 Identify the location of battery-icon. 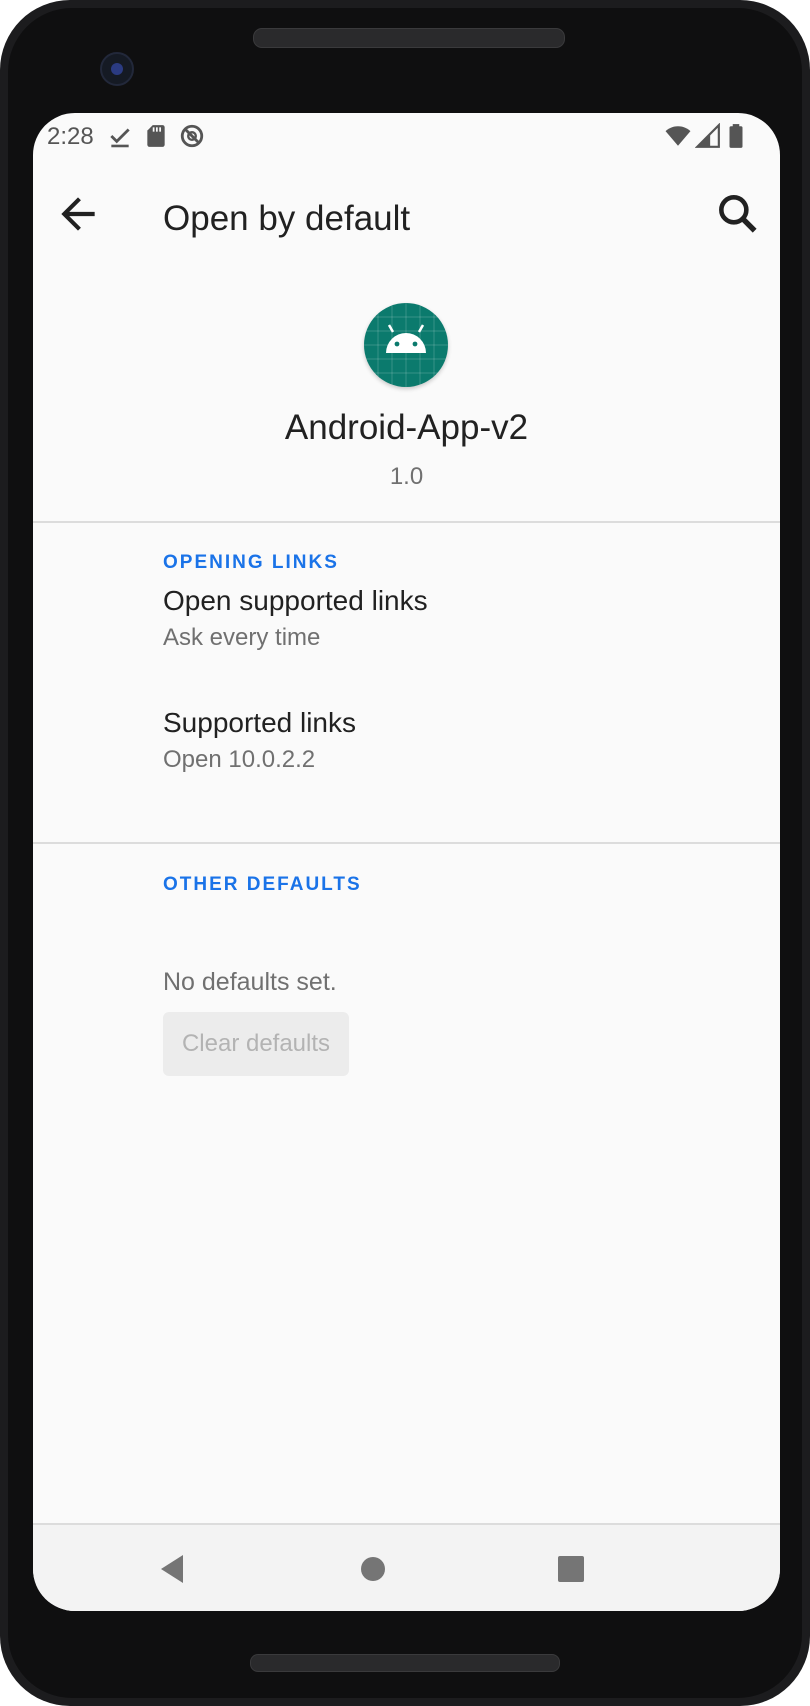
(736, 136).